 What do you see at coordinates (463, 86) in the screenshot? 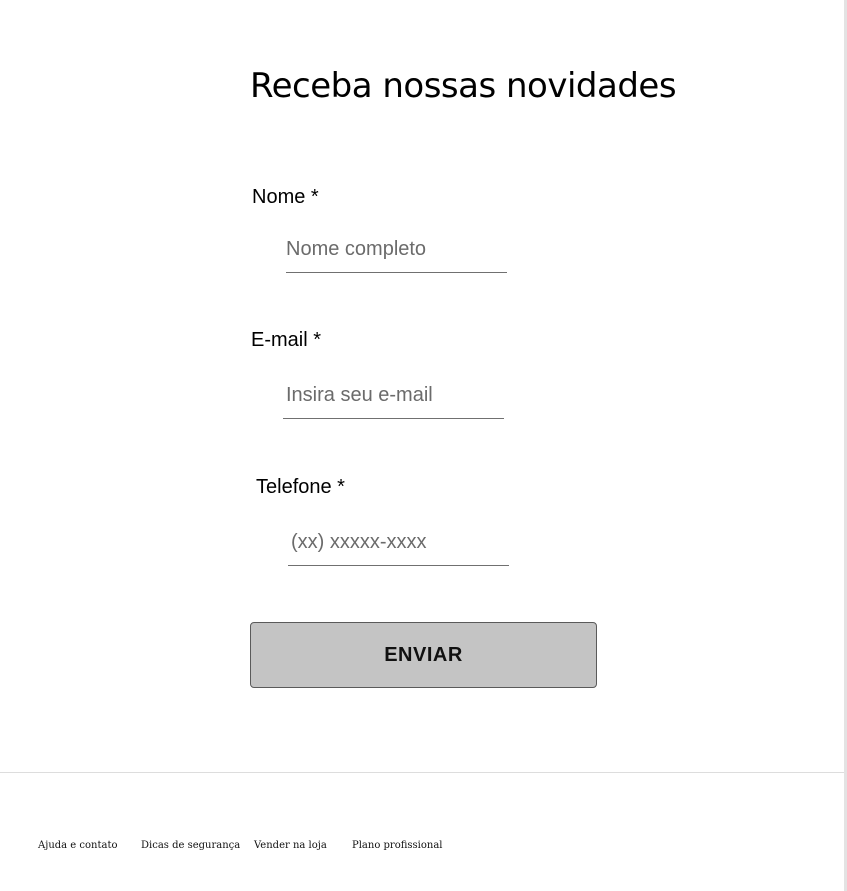
I see `page-title: Receba nossas novidades` at bounding box center [463, 86].